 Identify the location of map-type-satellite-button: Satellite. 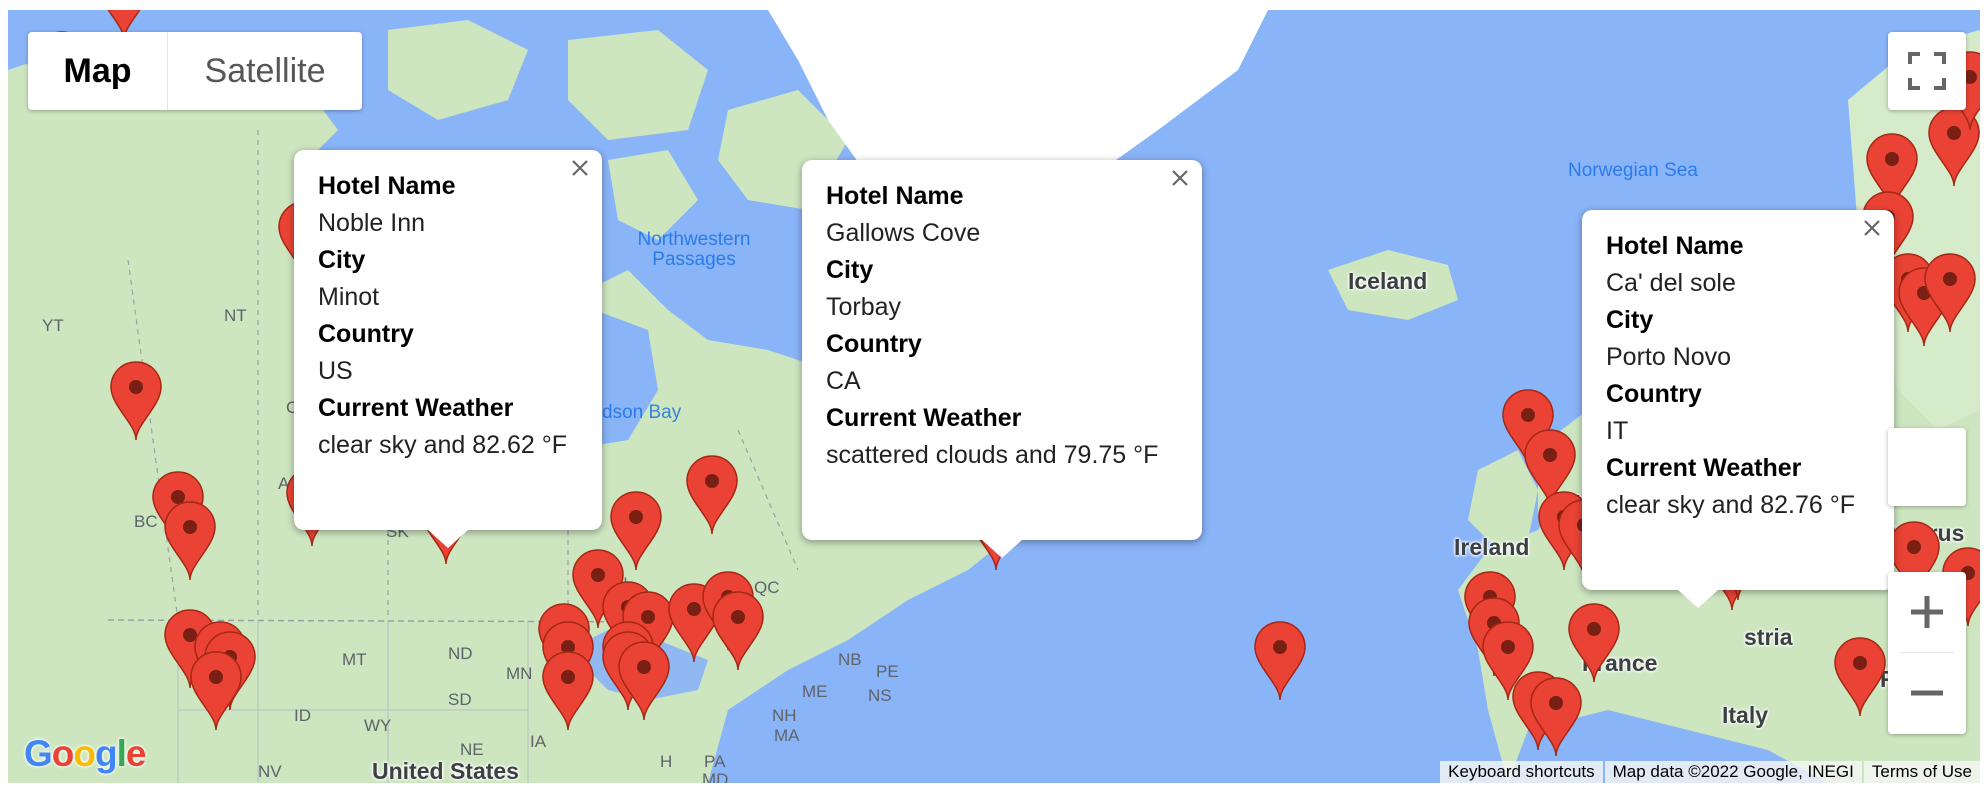
(265, 71).